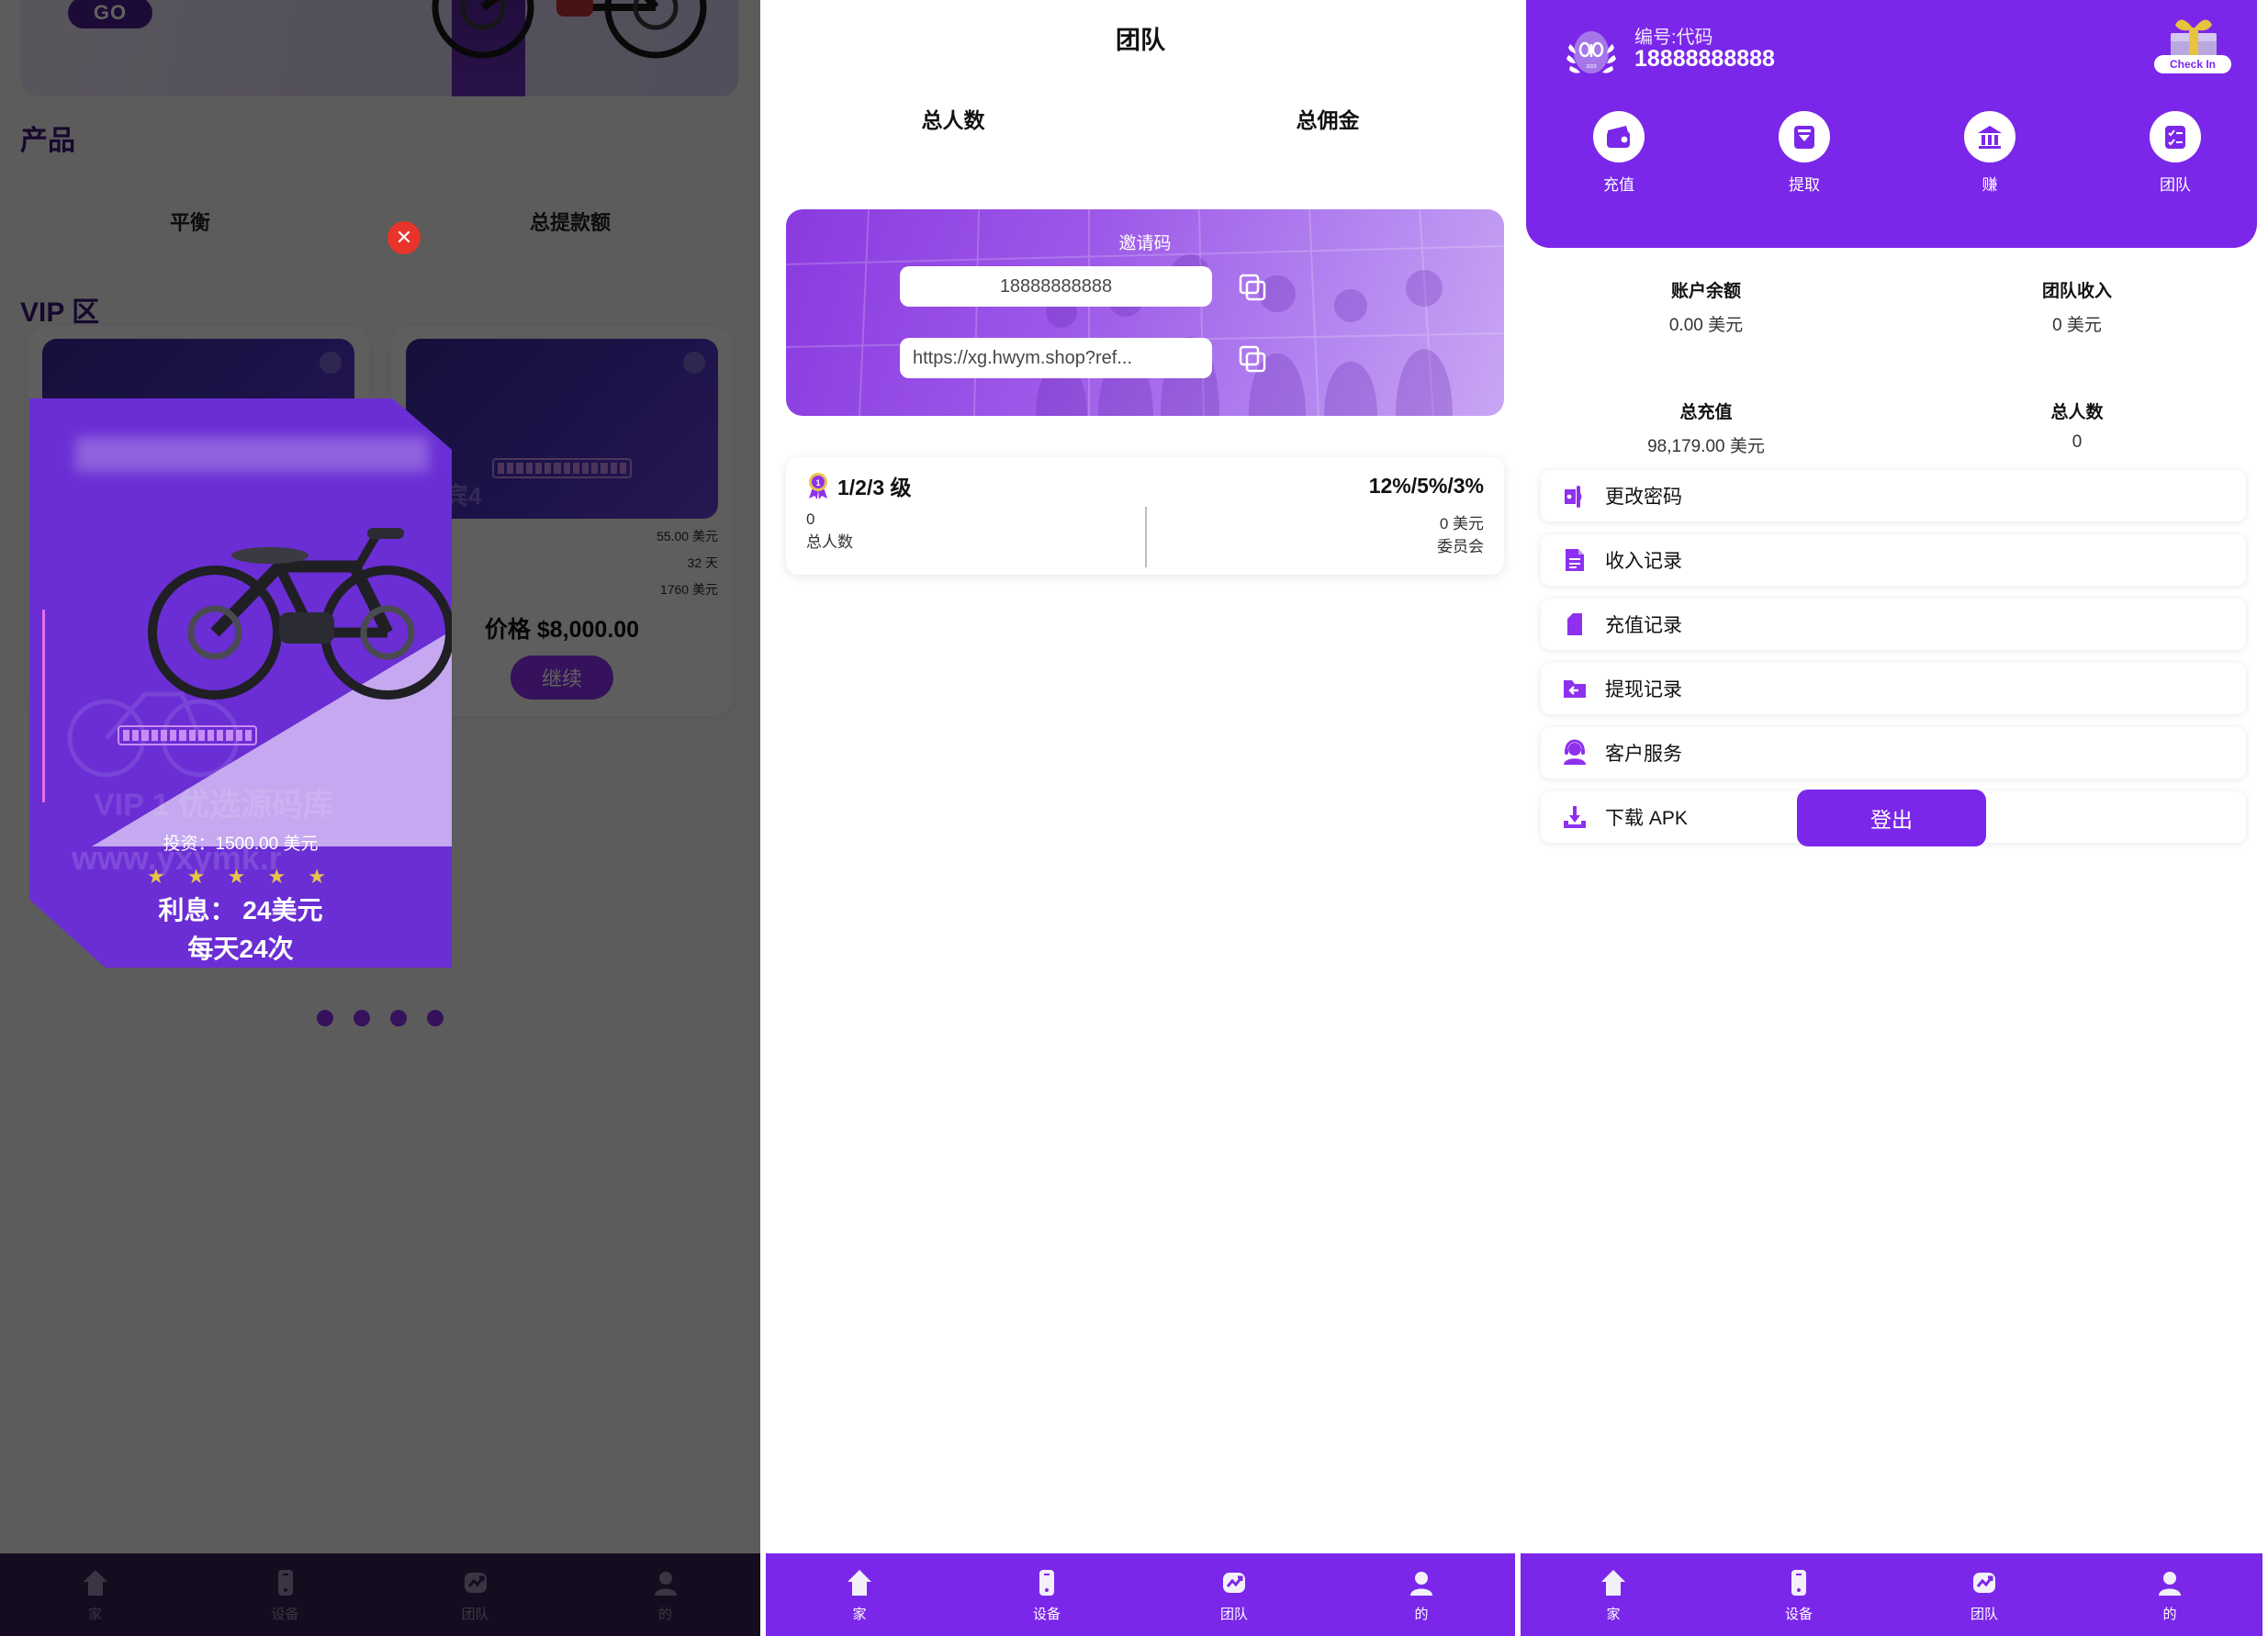 This screenshot has width=2268, height=1636. What do you see at coordinates (962, 533) in the screenshot?
I see `level-left-col: 0 总人数` at bounding box center [962, 533].